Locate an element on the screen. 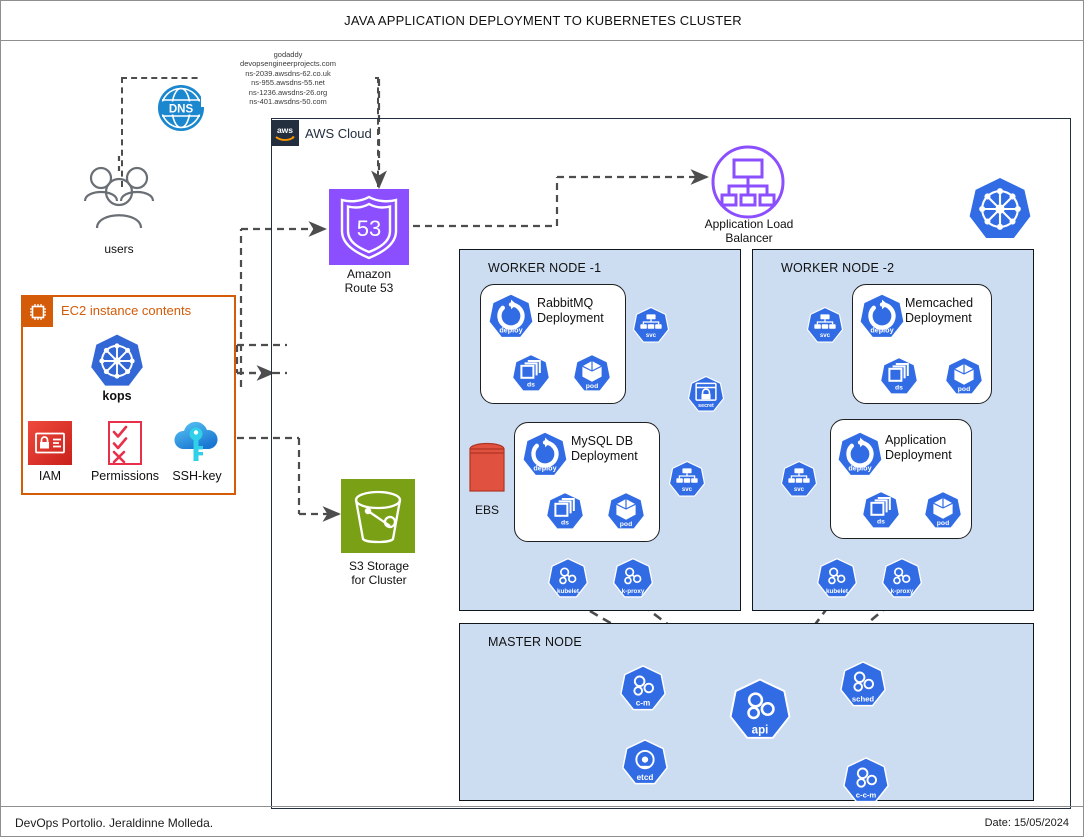 This screenshot has height=837, width=1084. route53-label: Amazon Route 53 is located at coordinates (369, 281).